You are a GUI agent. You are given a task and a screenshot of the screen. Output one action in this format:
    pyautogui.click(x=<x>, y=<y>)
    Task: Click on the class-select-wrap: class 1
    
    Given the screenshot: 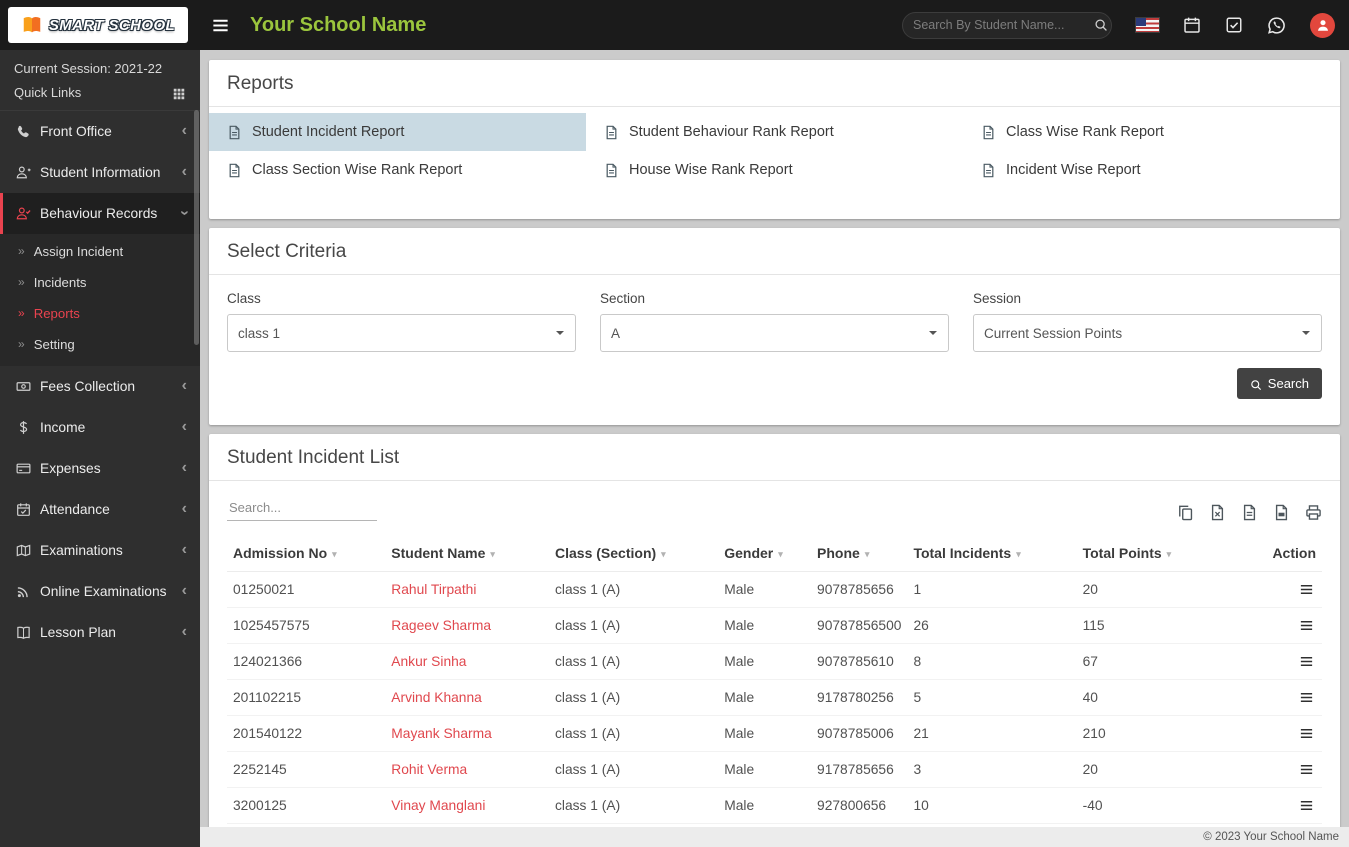 What is the action you would take?
    pyautogui.click(x=401, y=333)
    